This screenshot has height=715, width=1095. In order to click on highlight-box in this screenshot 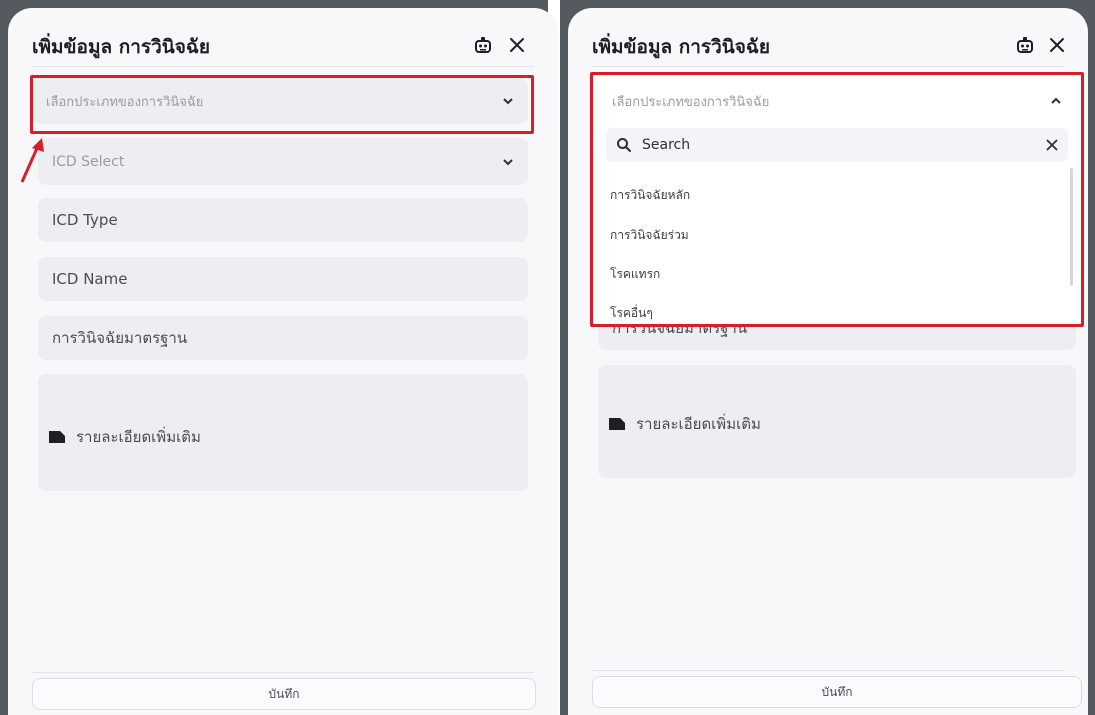, I will do `click(282, 104)`.